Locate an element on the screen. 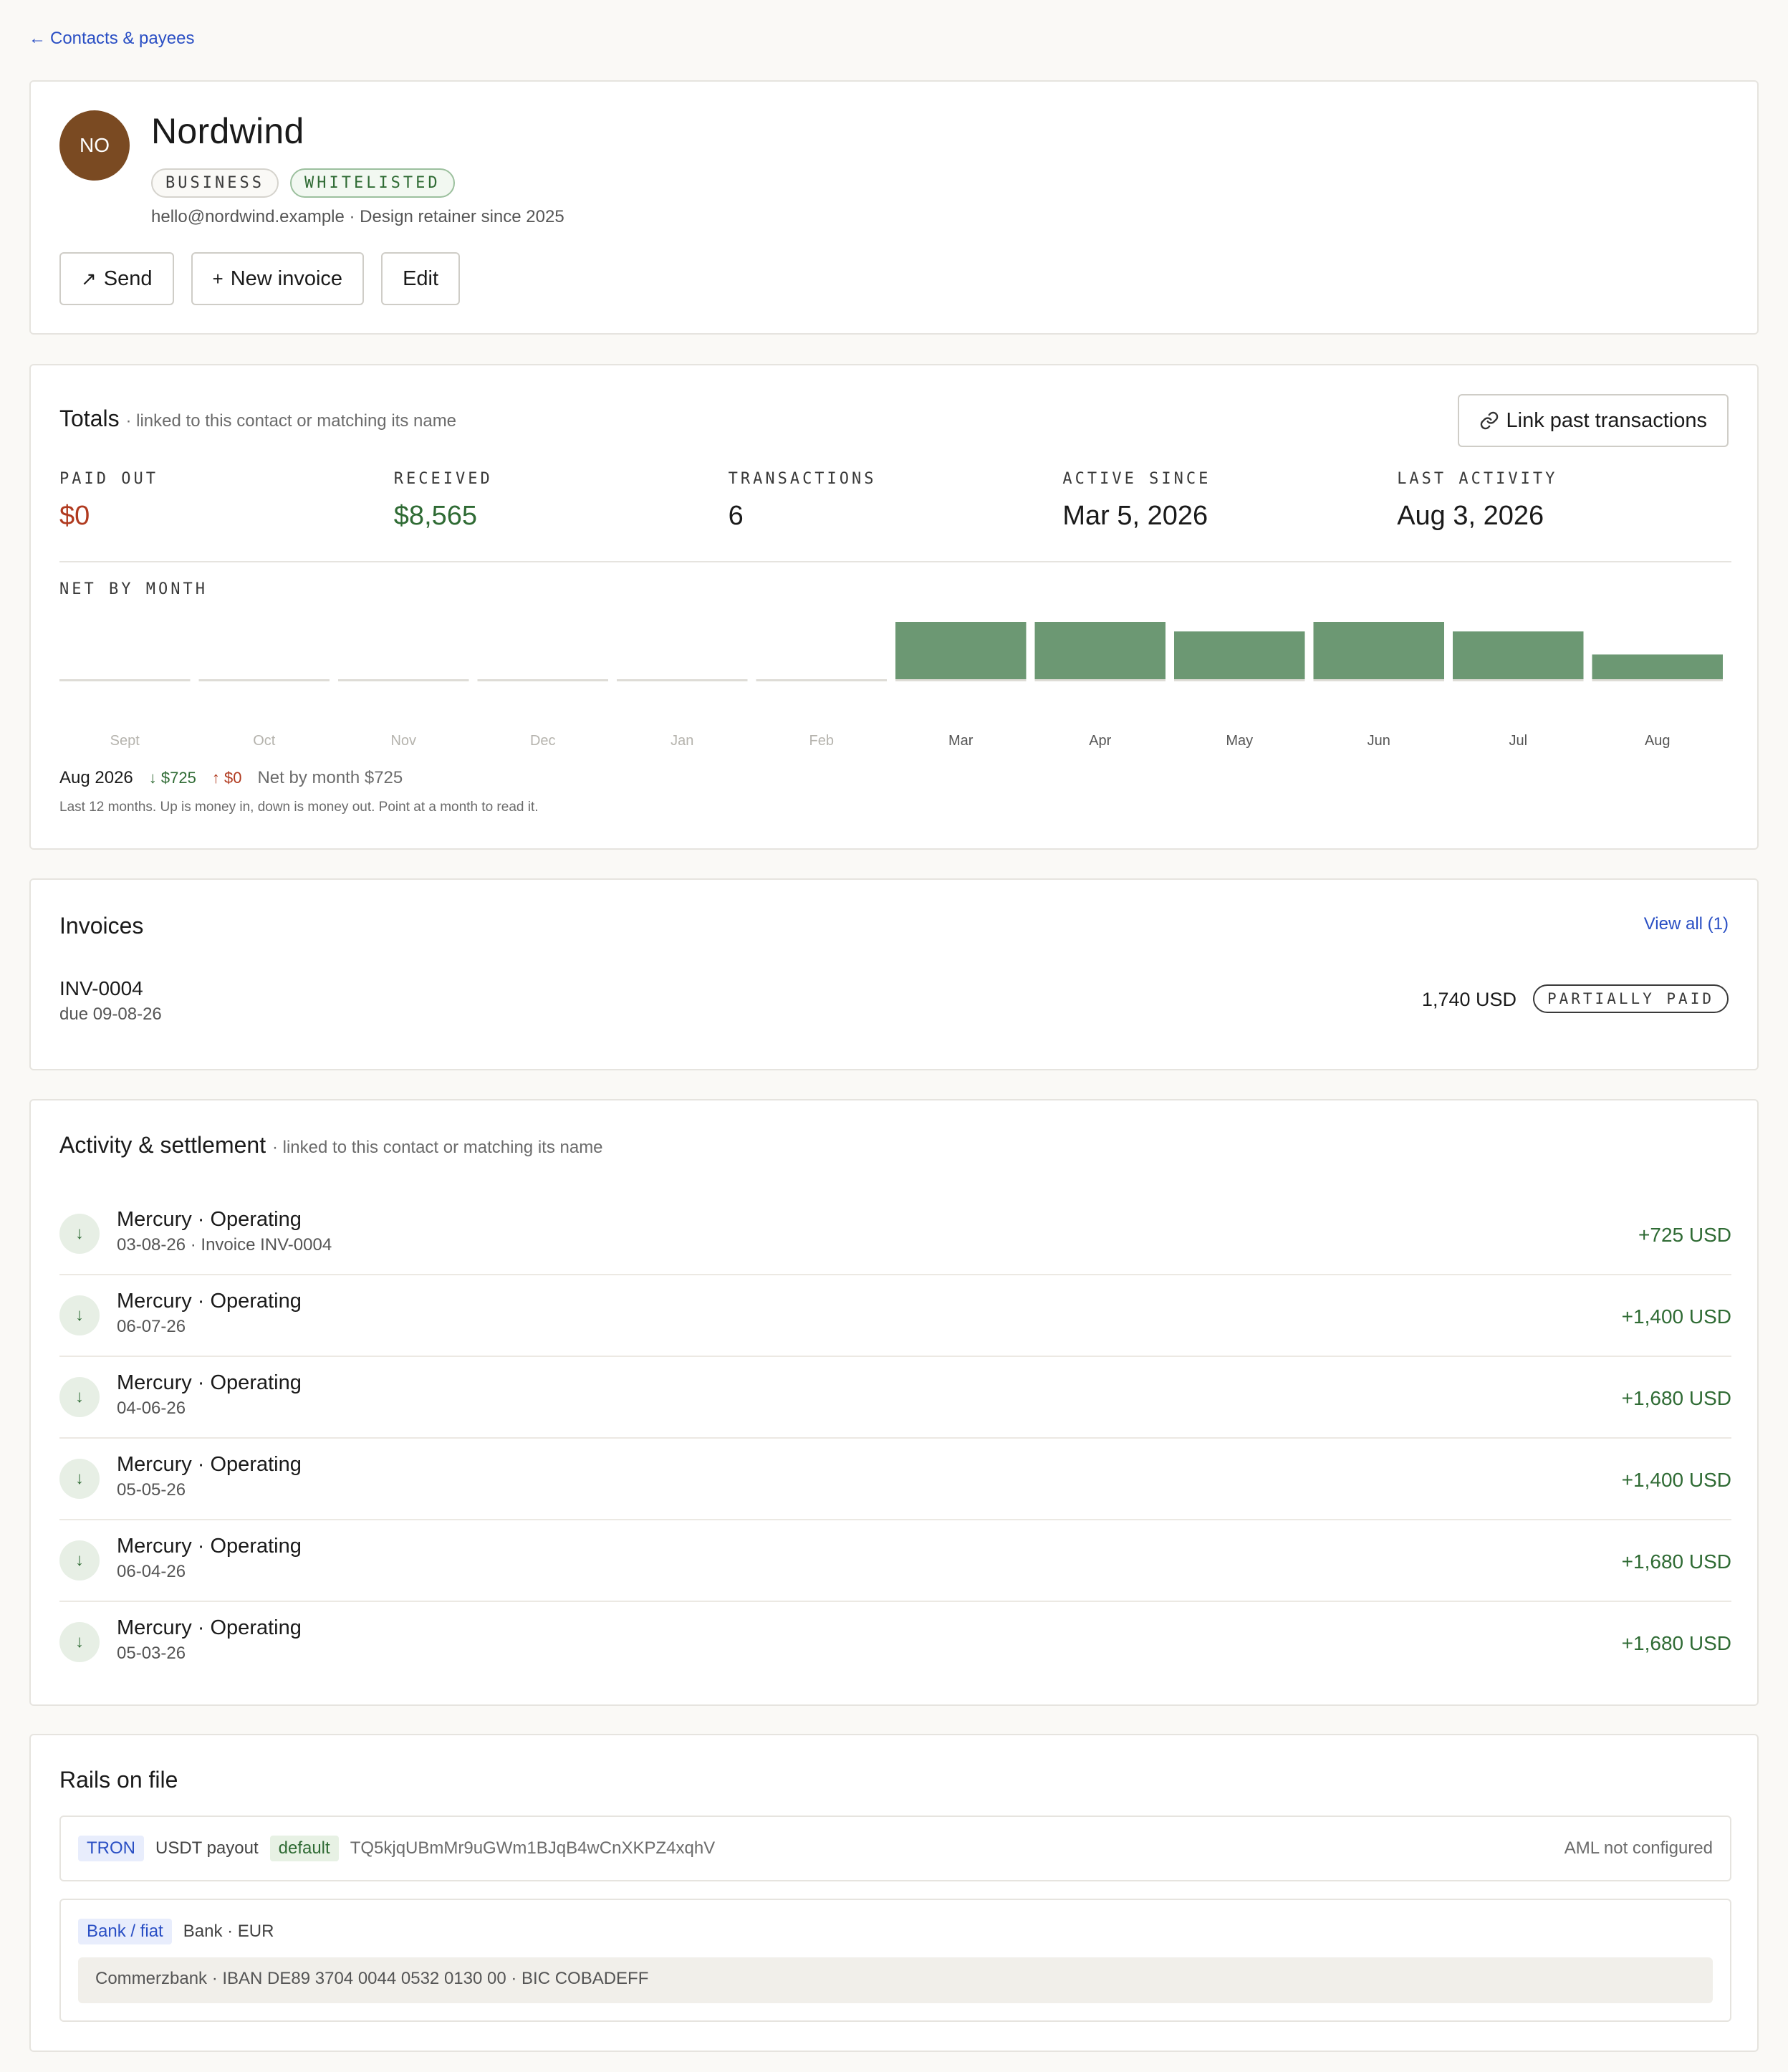  rail-network-tag: Bank / fiat is located at coordinates (125, 1932).